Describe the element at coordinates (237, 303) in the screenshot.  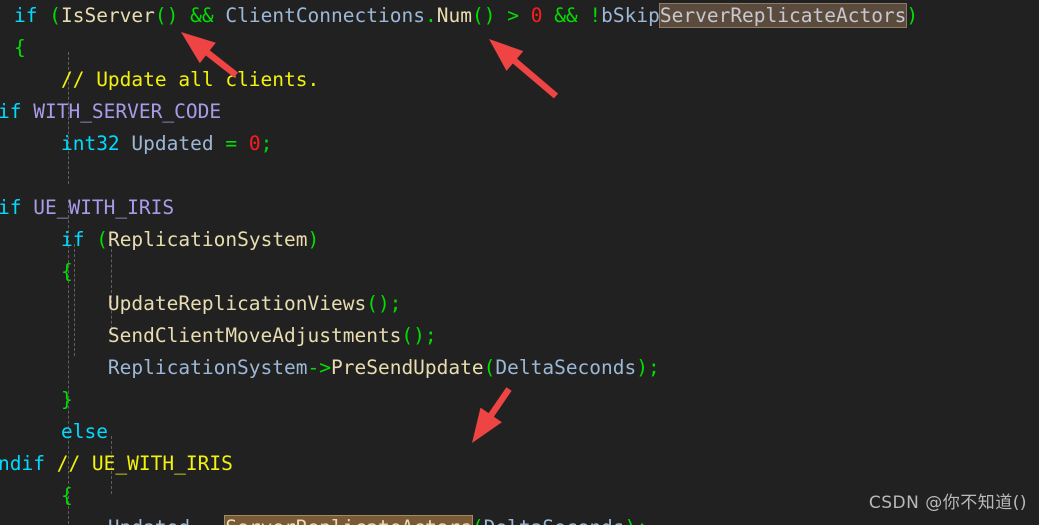
I see `code-token: UpdateReplicationViews` at that location.